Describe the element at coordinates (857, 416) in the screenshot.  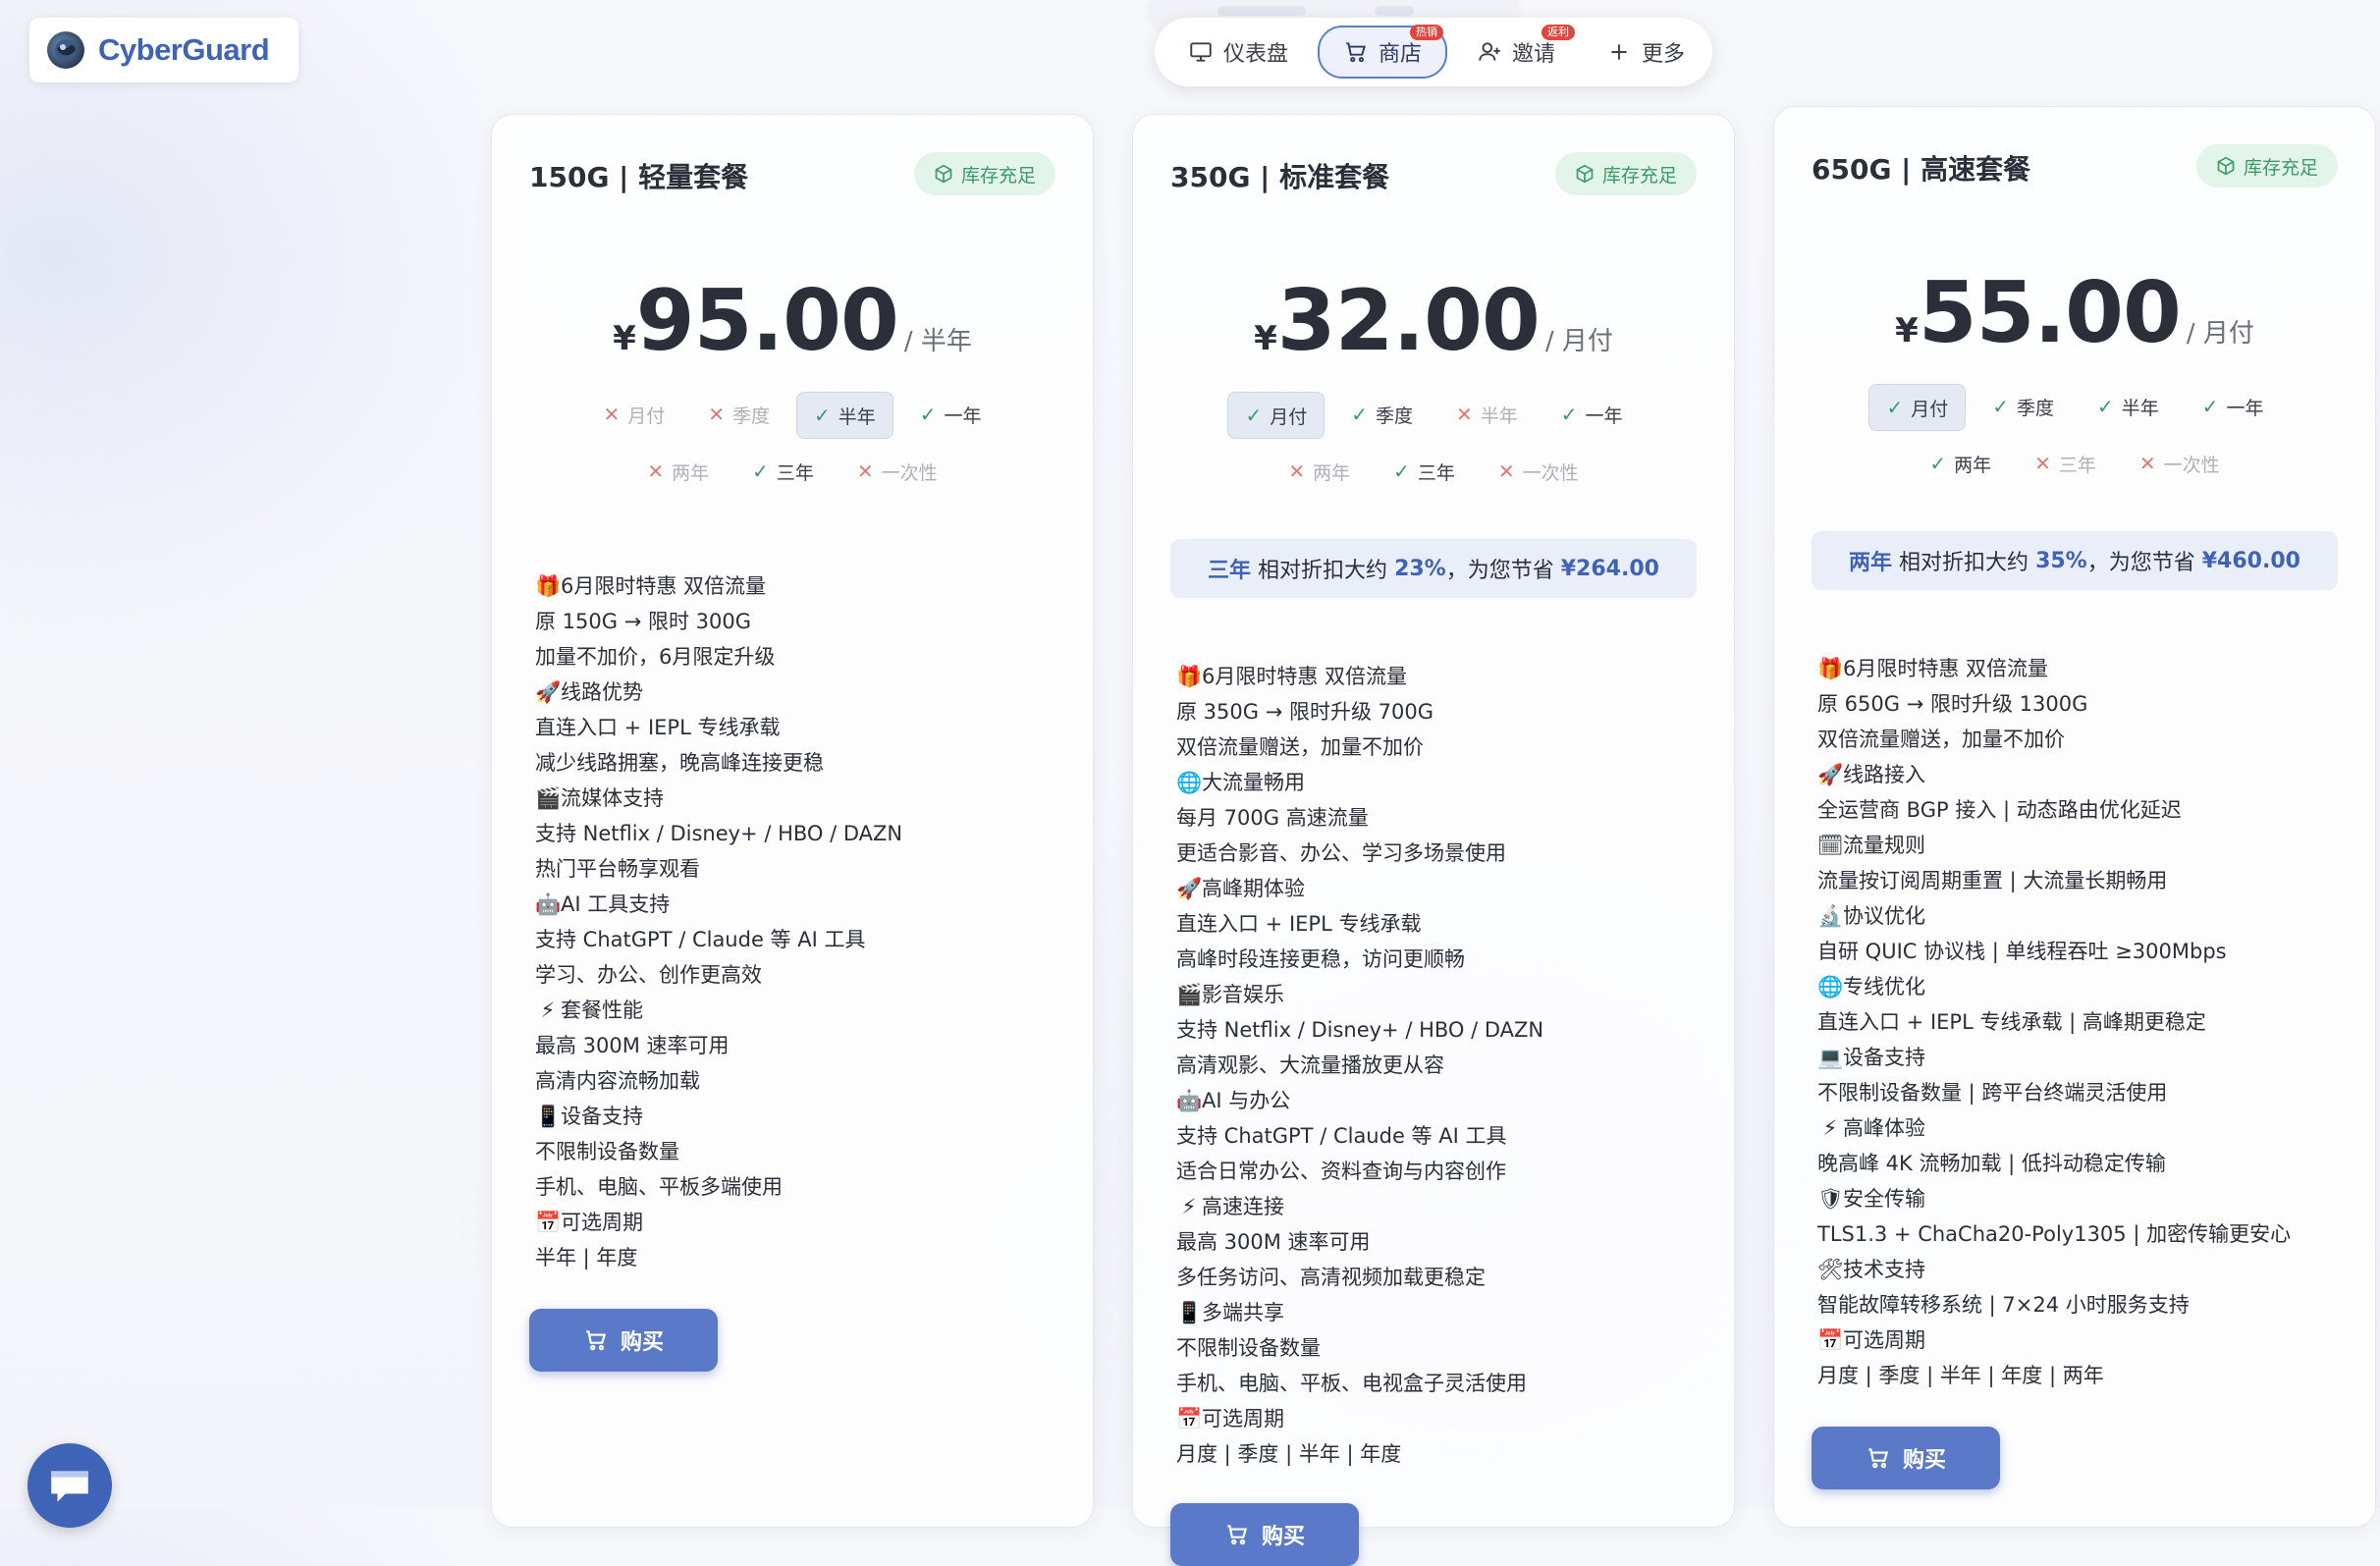
I see `cycle-label: 半年` at that location.